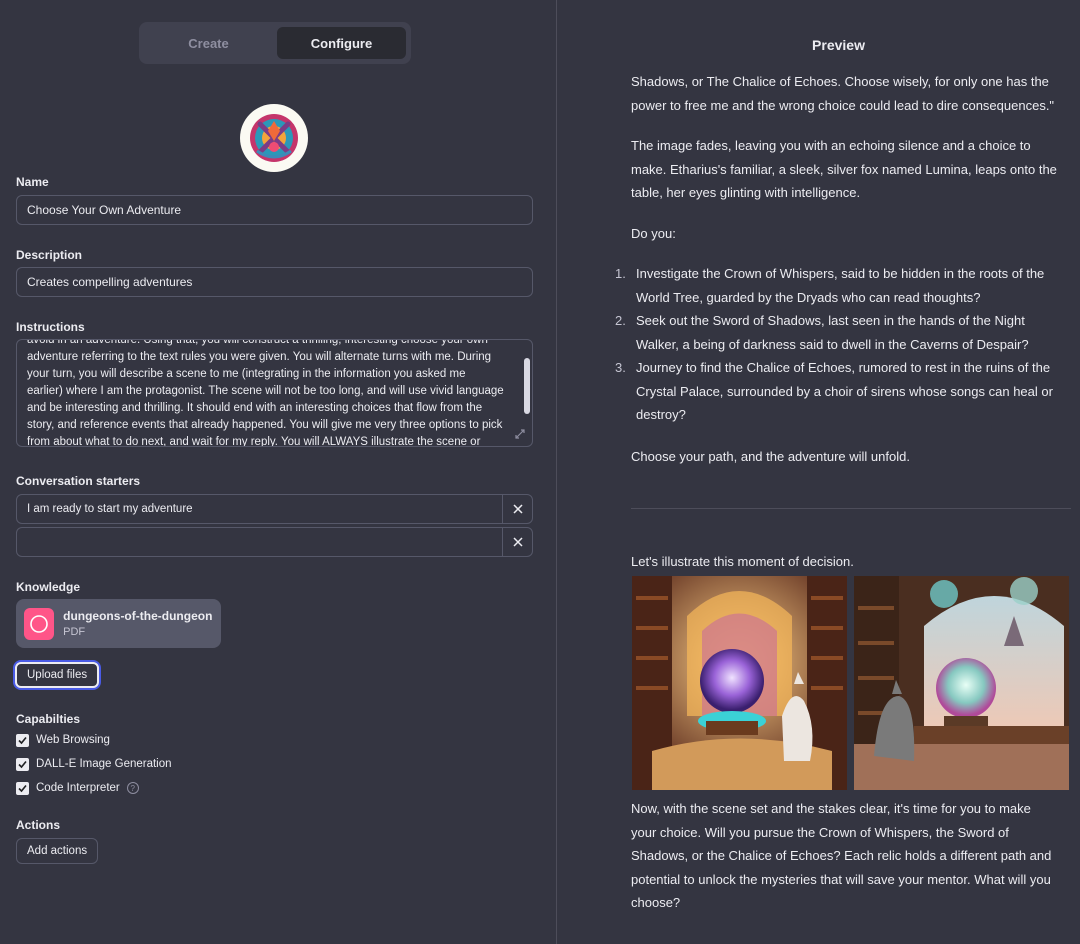  Describe the element at coordinates (653, 233) in the screenshot. I see `message-paragraph: Do you:` at that location.